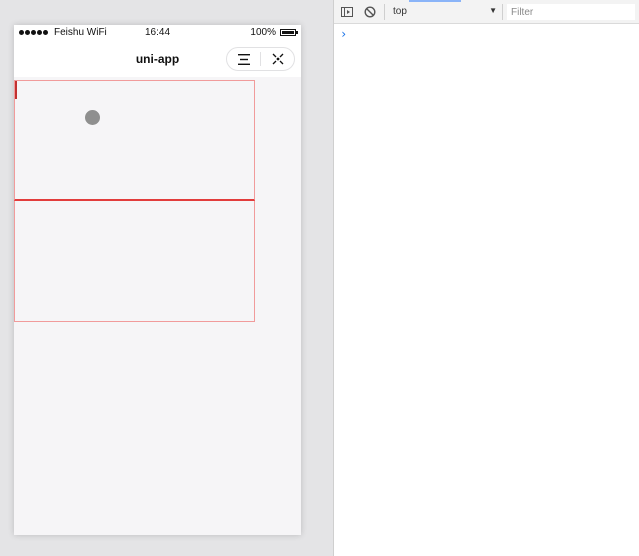 The width and height of the screenshot is (639, 556). Describe the element at coordinates (92, 117) in the screenshot. I see `movable-view-dot` at that location.